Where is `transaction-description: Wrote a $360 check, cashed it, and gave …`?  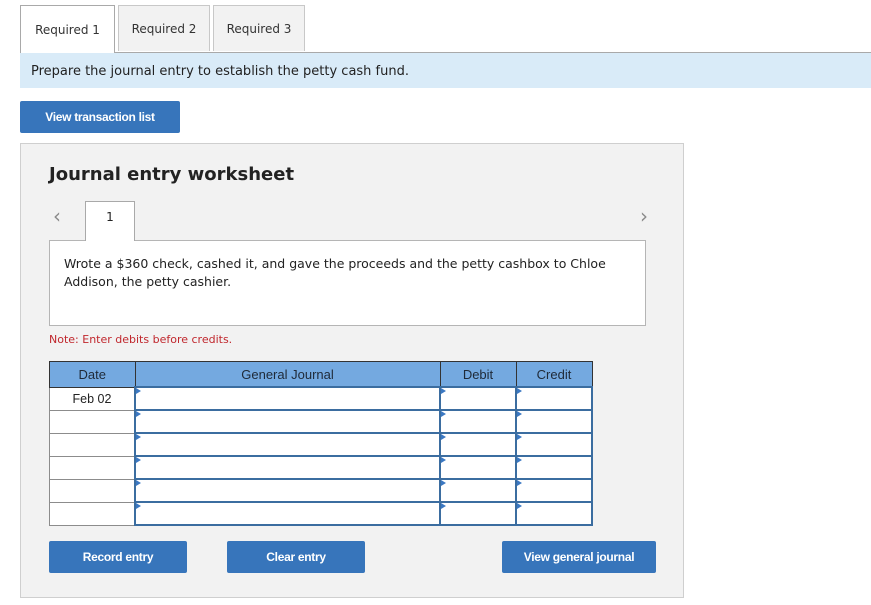
transaction-description: Wrote a $360 check, cashed it, and gave … is located at coordinates (347, 283).